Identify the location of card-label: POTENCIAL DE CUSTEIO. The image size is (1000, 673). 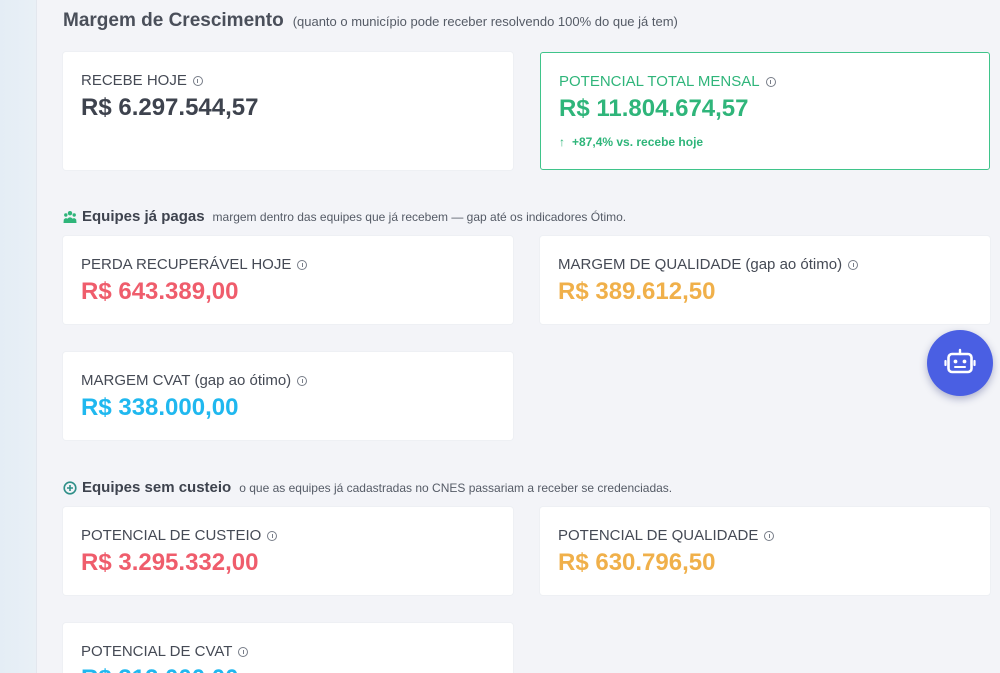
(179, 535).